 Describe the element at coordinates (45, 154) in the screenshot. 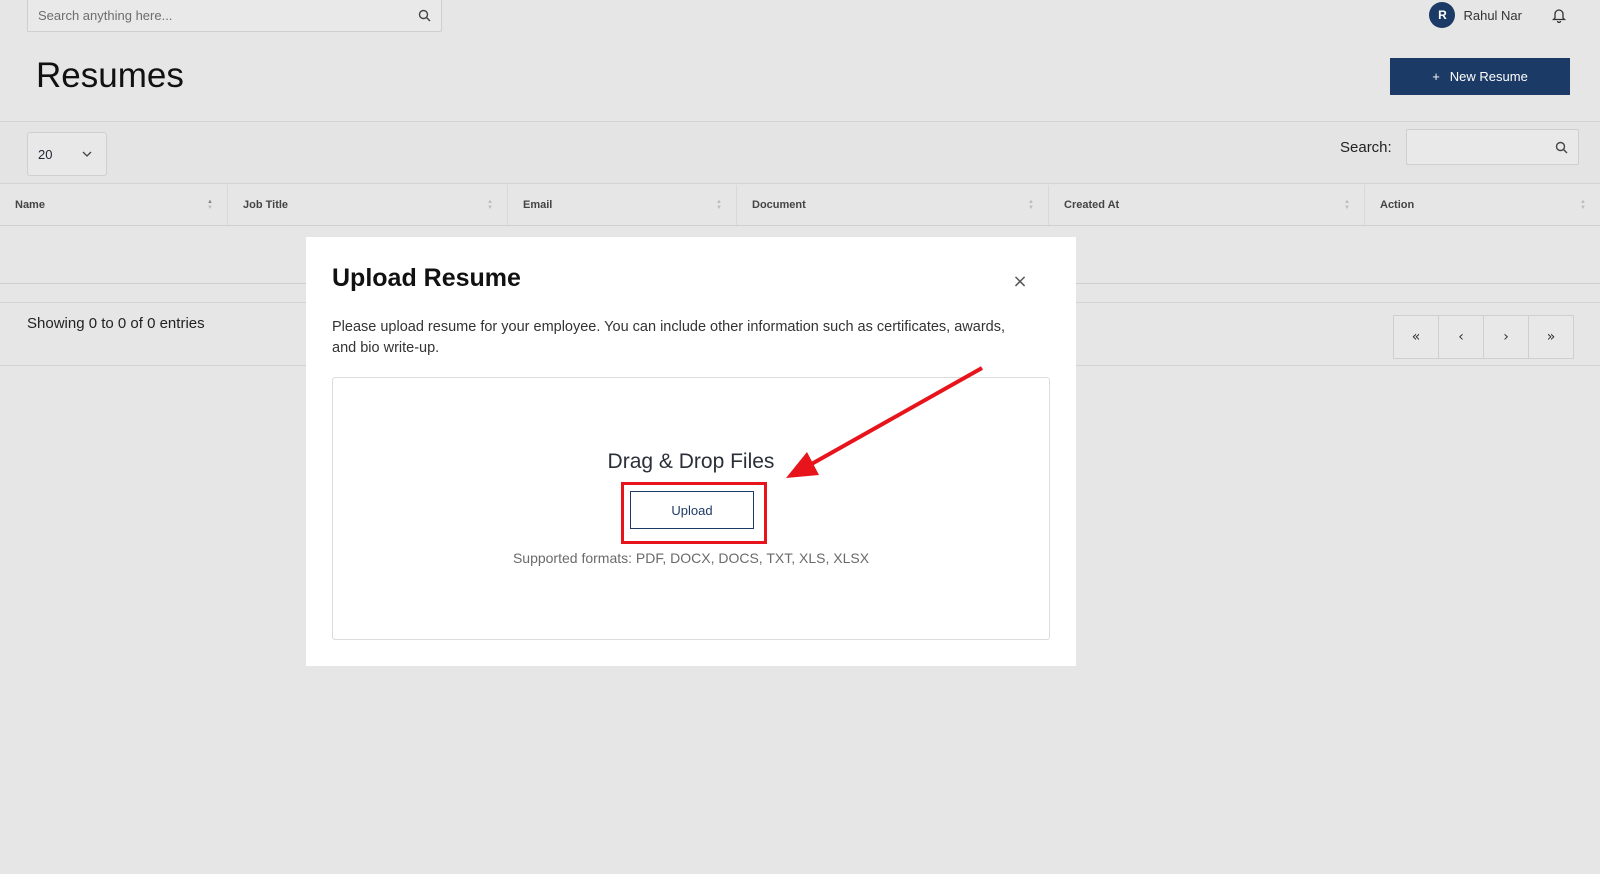

I see `page-size-value: 20` at that location.